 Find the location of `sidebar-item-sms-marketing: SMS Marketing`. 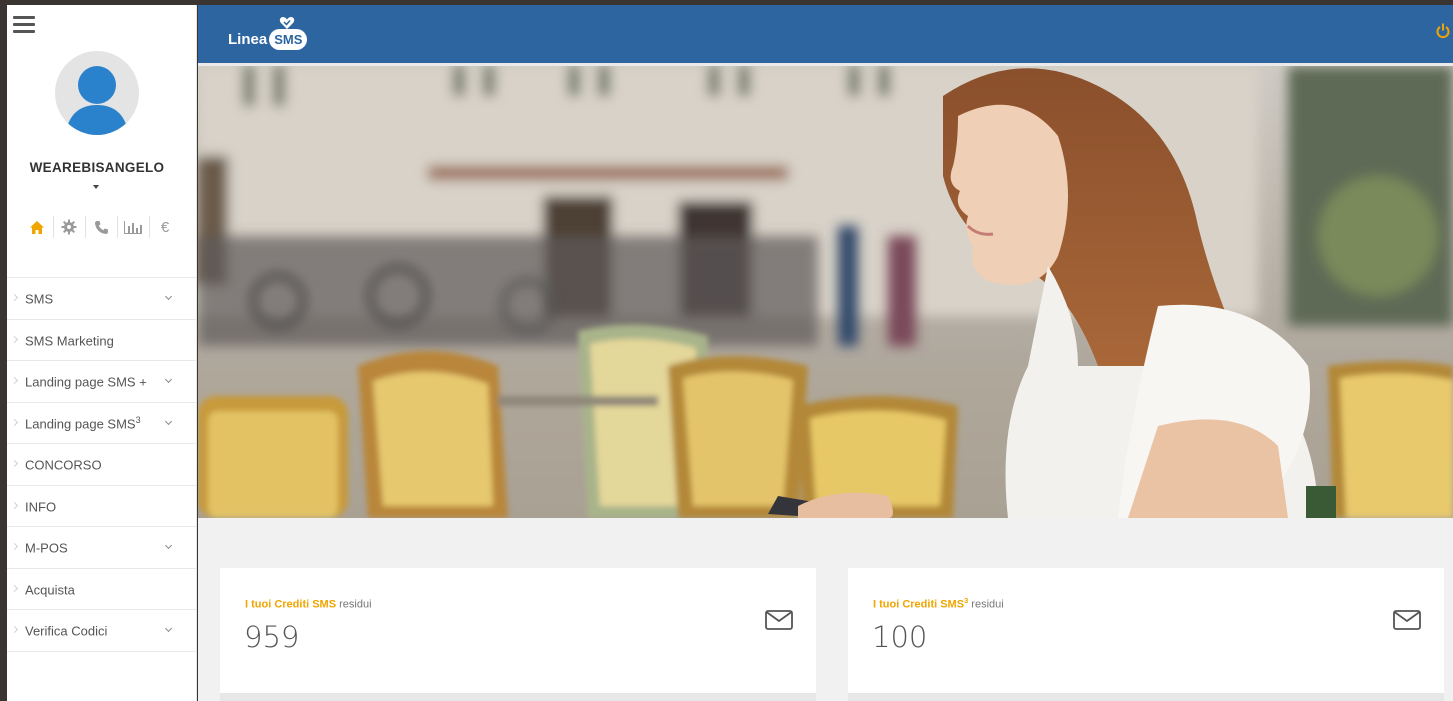

sidebar-item-sms-marketing: SMS Marketing is located at coordinates (102, 340).